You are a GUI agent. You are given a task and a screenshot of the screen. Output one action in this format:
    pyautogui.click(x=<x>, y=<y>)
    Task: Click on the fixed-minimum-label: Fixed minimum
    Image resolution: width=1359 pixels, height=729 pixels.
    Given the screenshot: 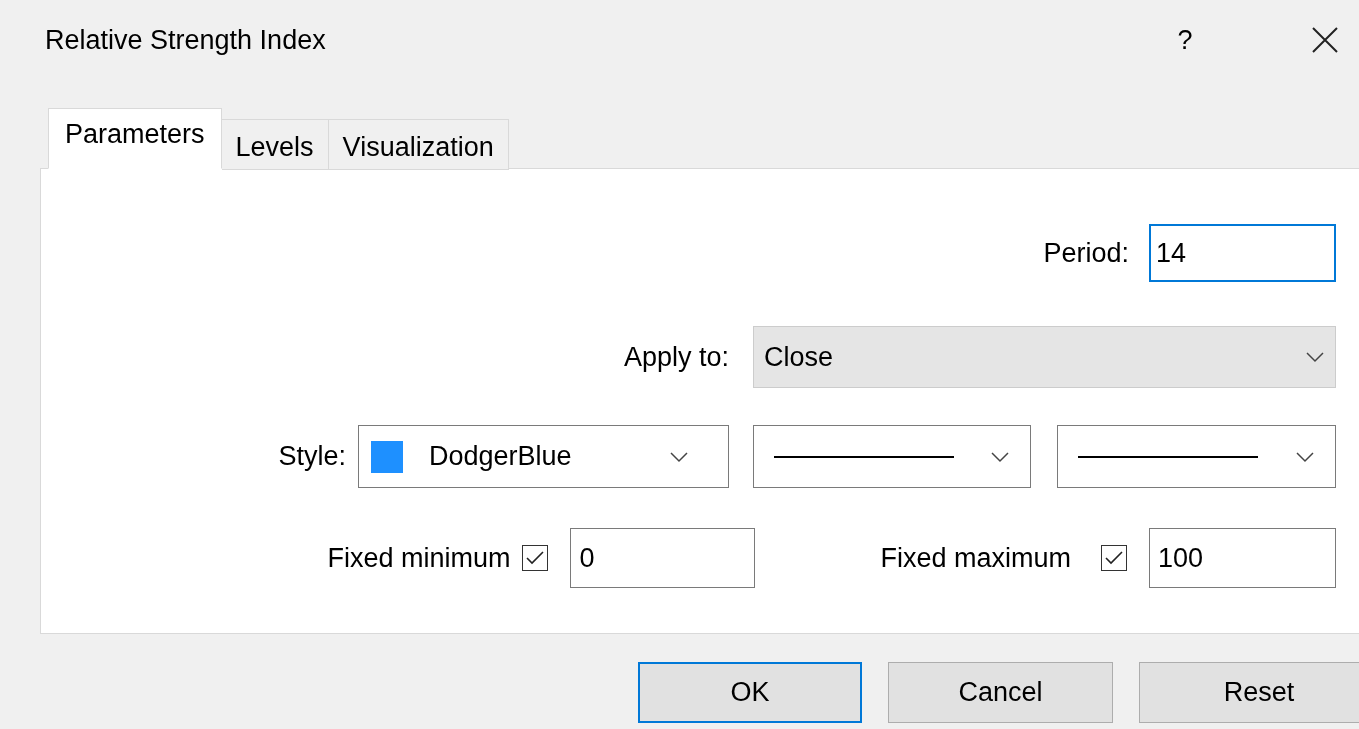 What is the action you would take?
    pyautogui.click(x=419, y=558)
    